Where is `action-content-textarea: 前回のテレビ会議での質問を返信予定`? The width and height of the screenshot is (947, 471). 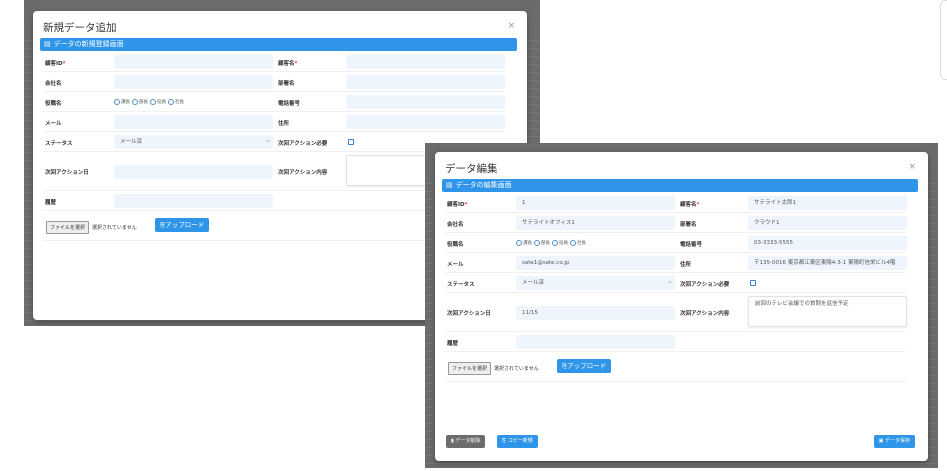 action-content-textarea: 前回のテレビ会議での質問を返信予定 is located at coordinates (827, 311).